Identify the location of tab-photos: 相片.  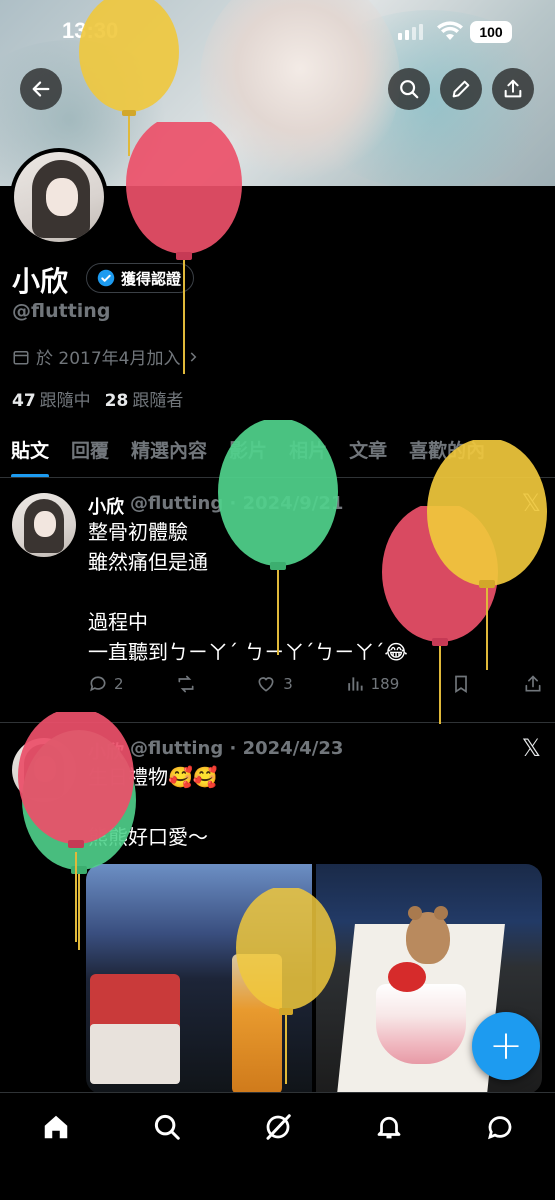
(308, 453).